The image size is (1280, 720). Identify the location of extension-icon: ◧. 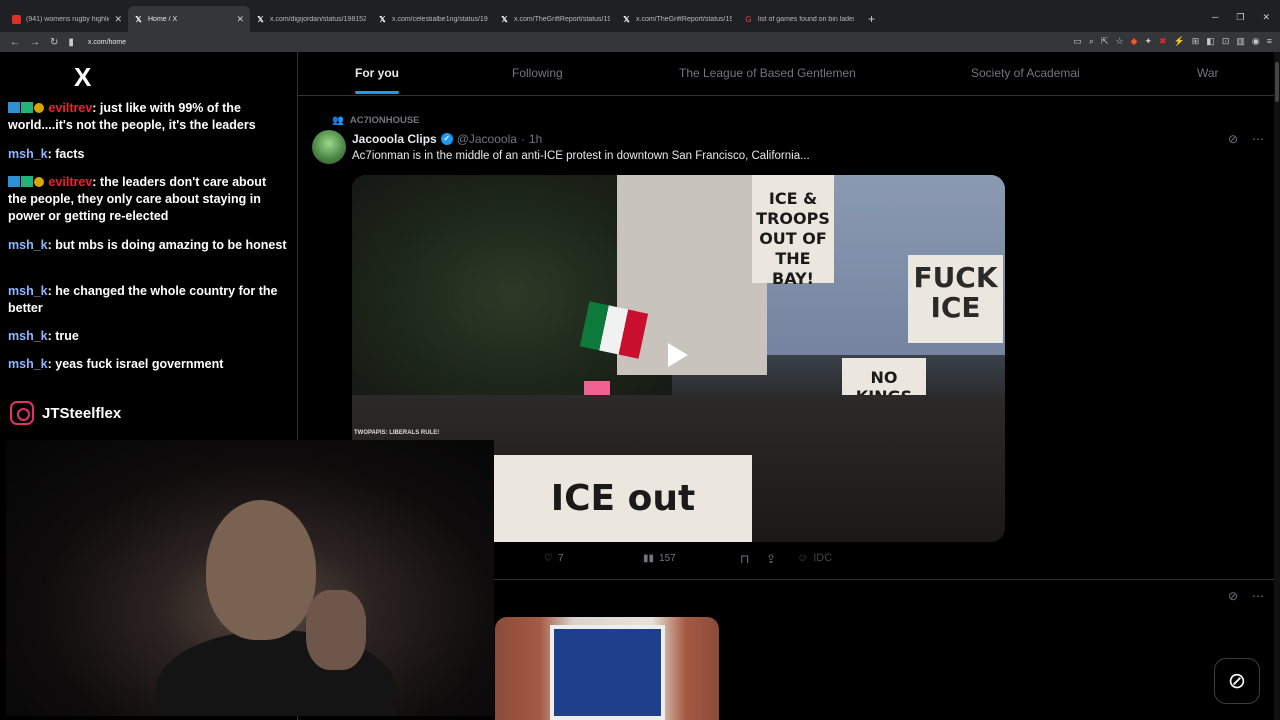
(1210, 41).